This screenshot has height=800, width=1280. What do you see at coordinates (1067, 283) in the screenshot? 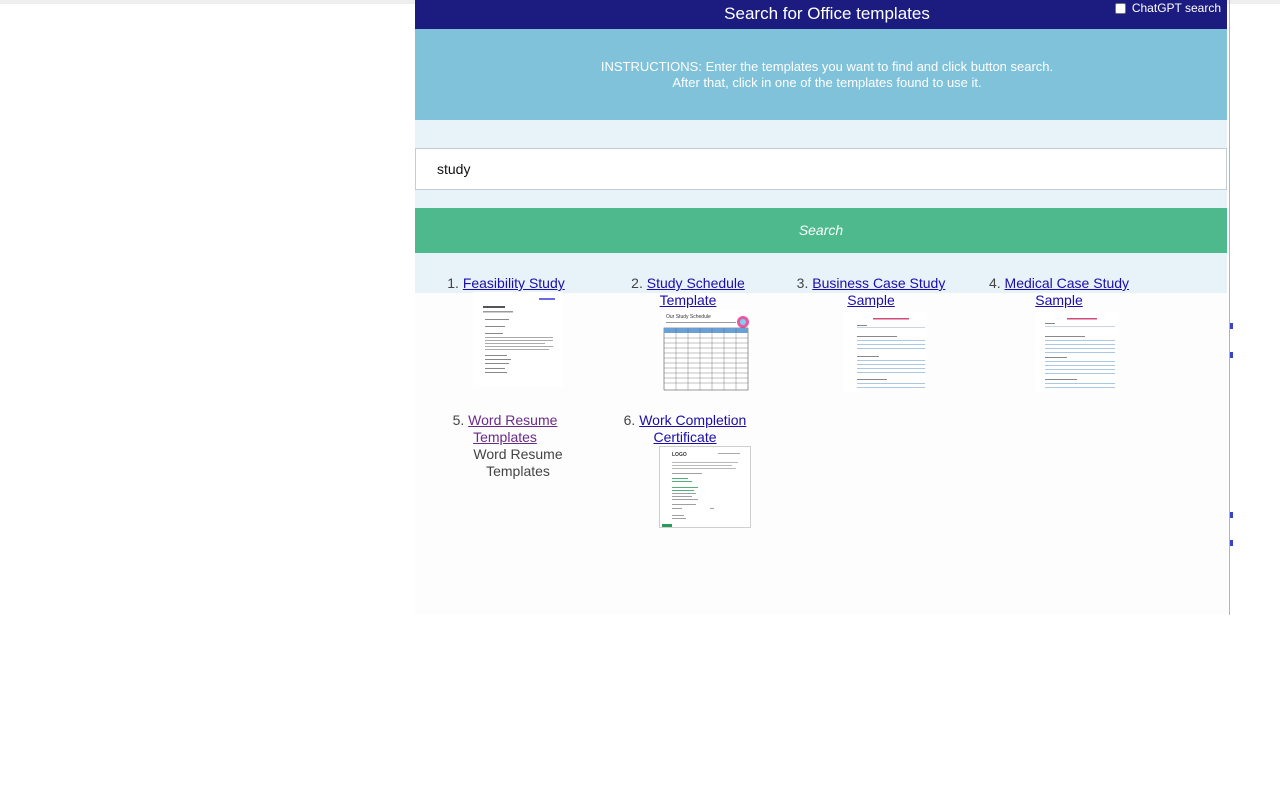
I see `result-link-medical-case-study: Medical Case Study` at bounding box center [1067, 283].